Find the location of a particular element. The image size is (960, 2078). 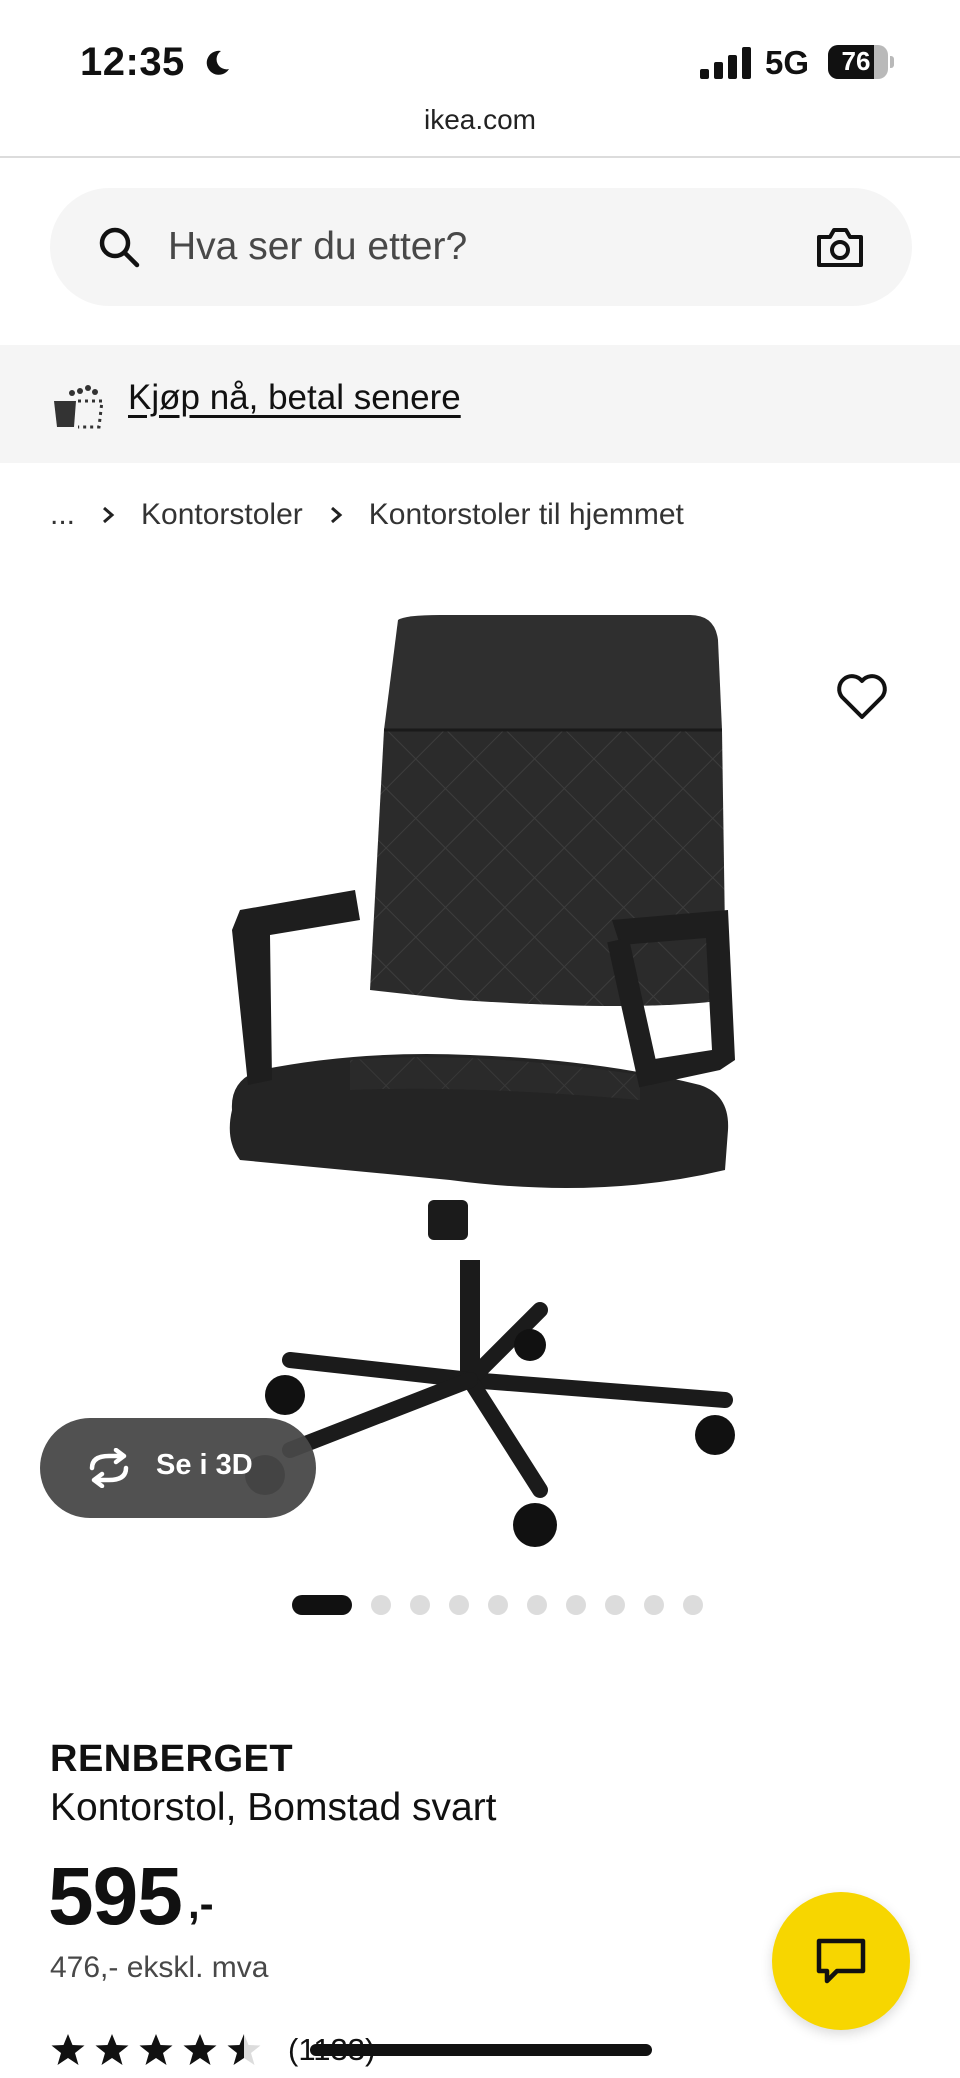

search-bar is located at coordinates (481, 247).